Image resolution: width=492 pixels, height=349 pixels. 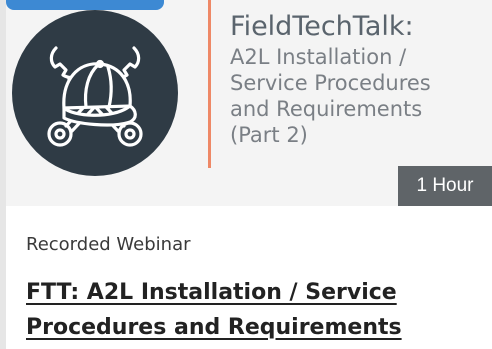 What do you see at coordinates (209, 84) in the screenshot?
I see `accent-divider` at bounding box center [209, 84].